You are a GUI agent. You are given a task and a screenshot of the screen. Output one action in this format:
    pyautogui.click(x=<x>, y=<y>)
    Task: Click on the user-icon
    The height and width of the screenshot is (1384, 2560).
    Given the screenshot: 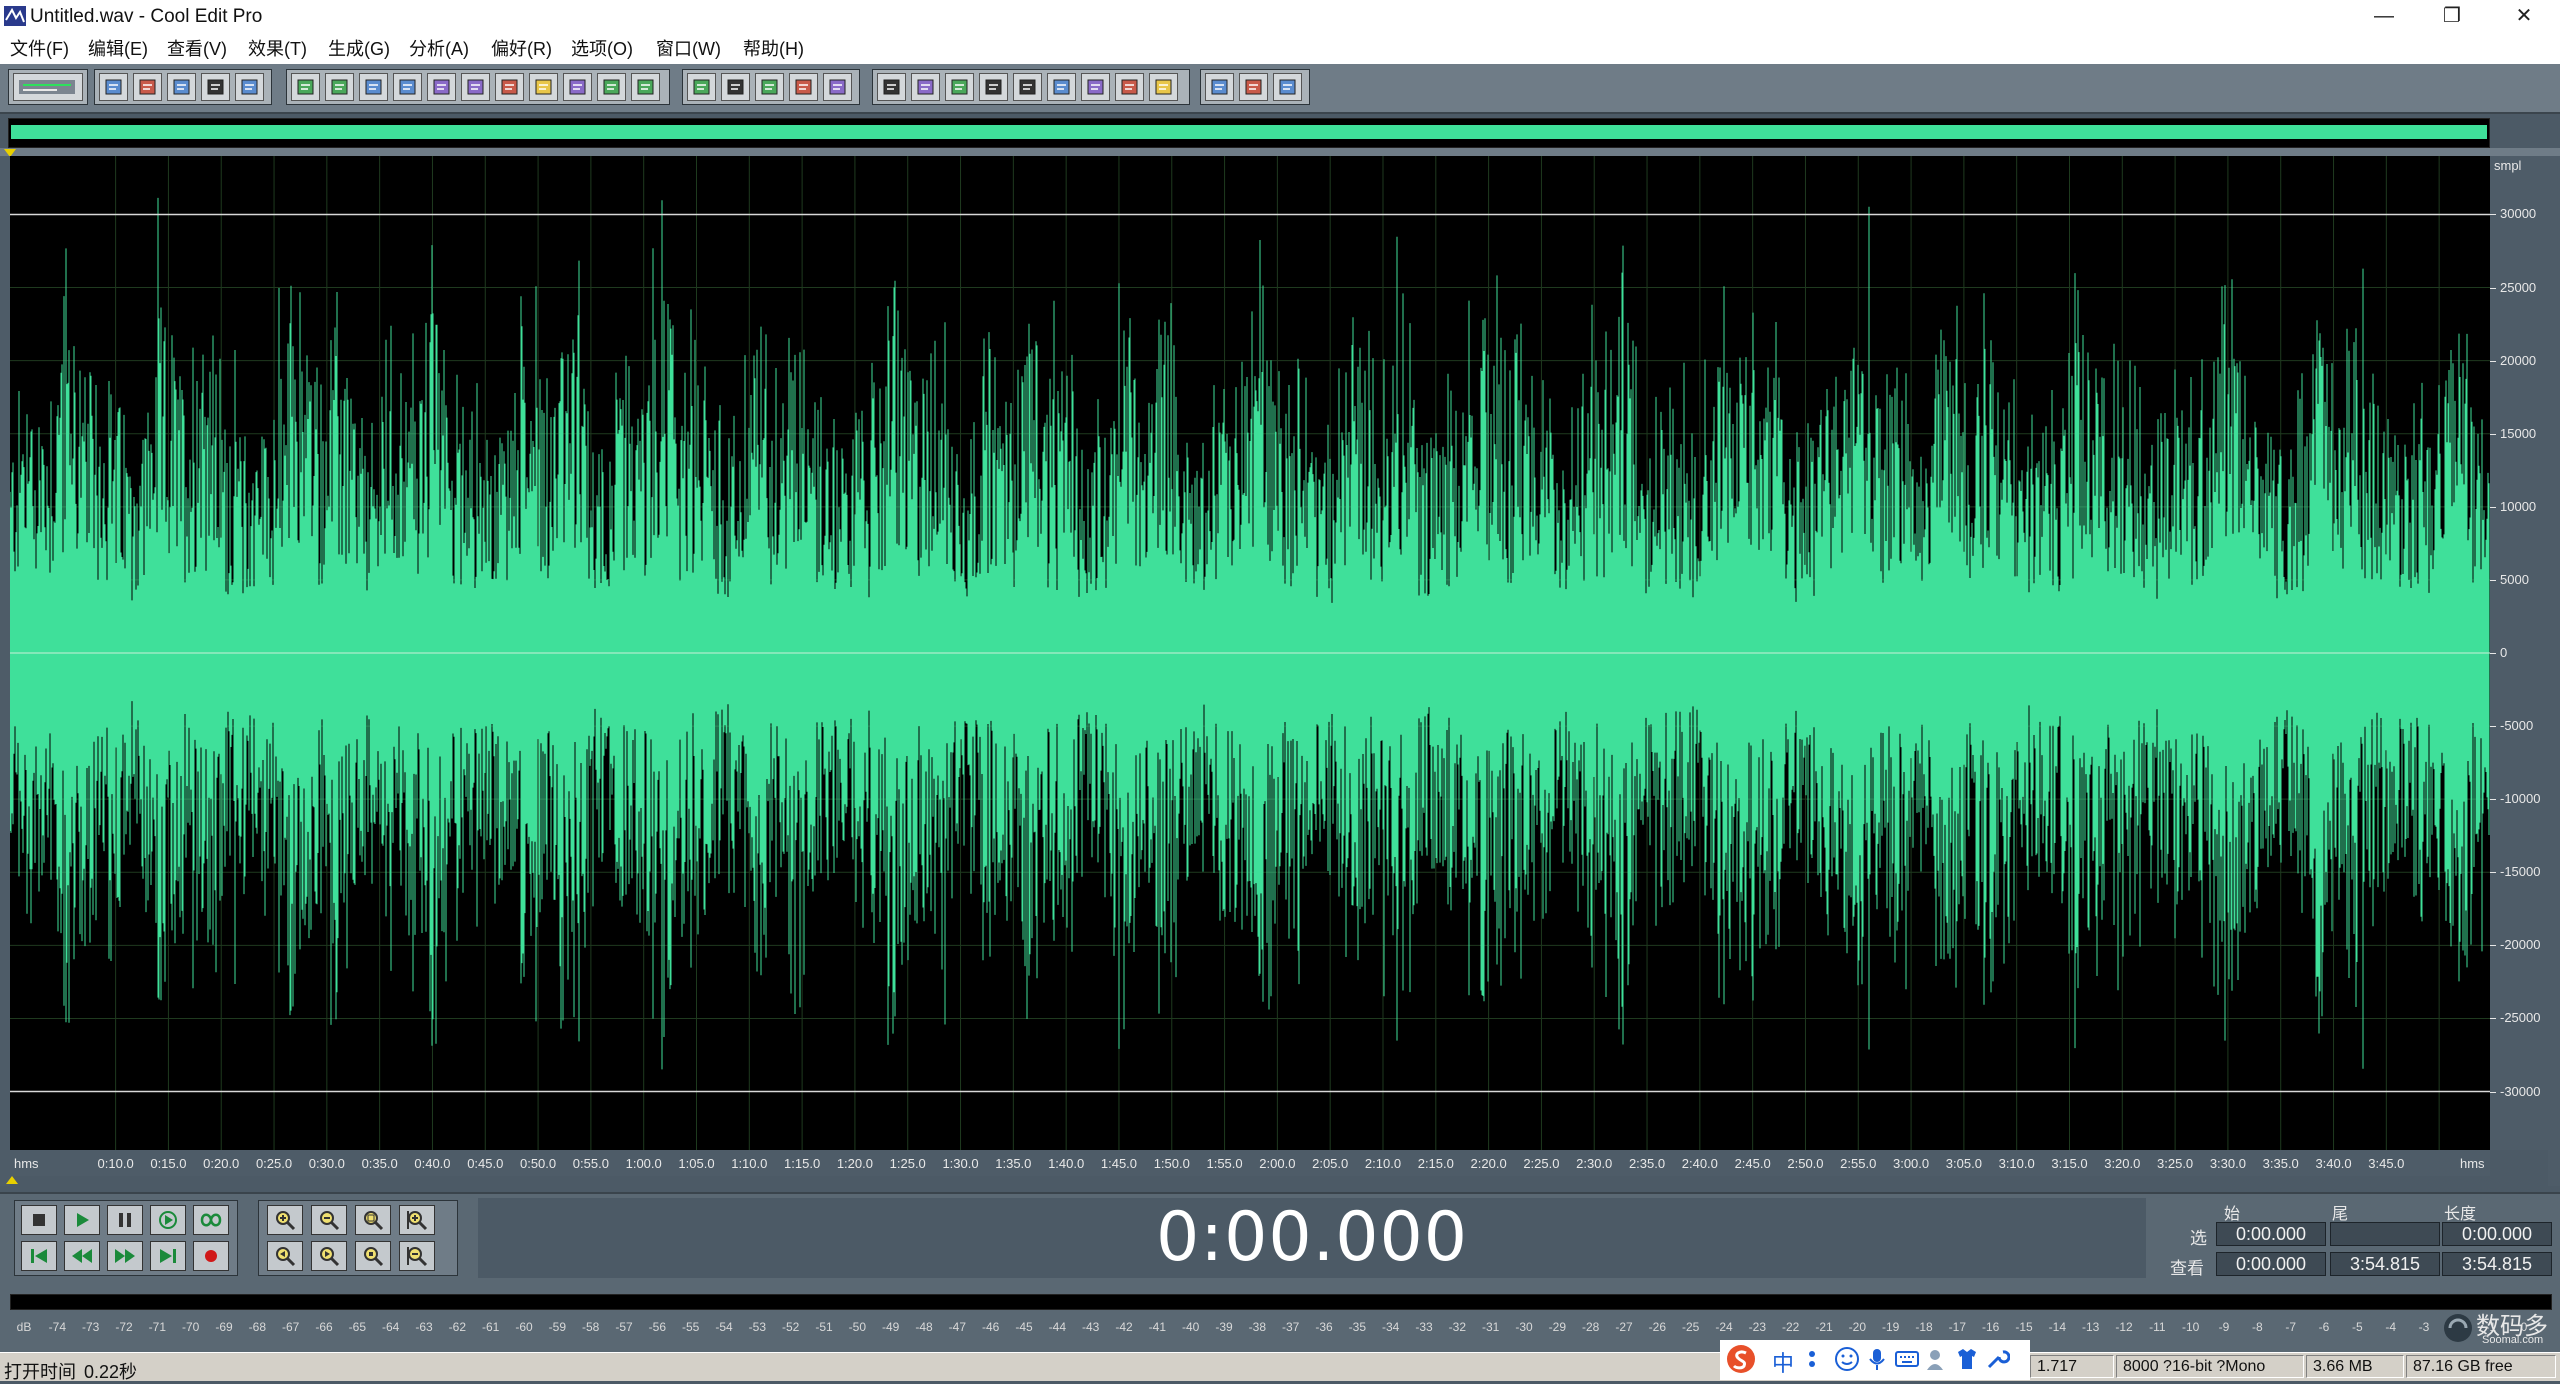 What is the action you would take?
    pyautogui.click(x=1937, y=1359)
    